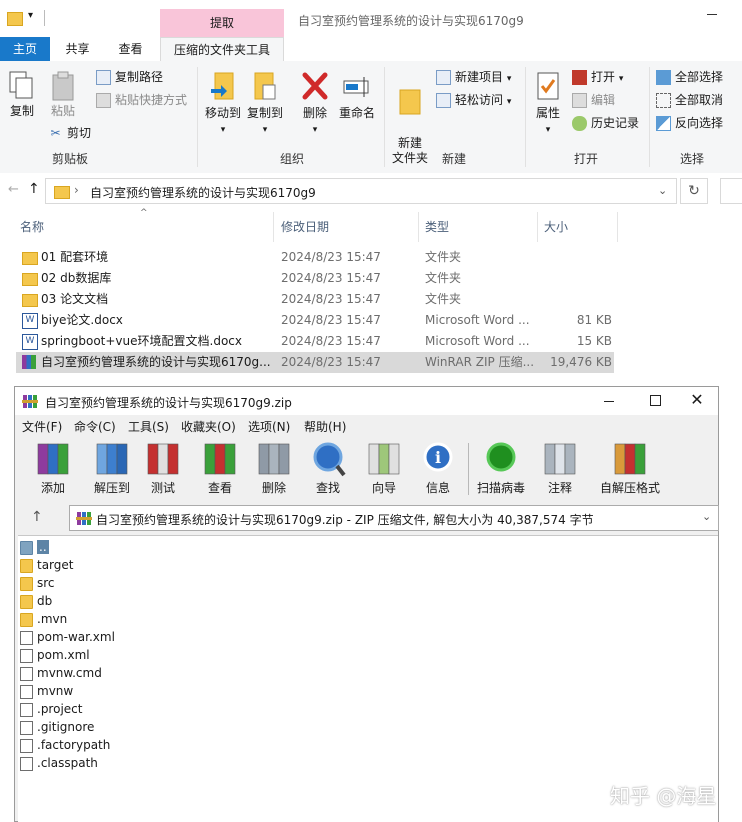 Image resolution: width=742 pixels, height=822 pixels. I want to click on refresh-button: ↻, so click(694, 191).